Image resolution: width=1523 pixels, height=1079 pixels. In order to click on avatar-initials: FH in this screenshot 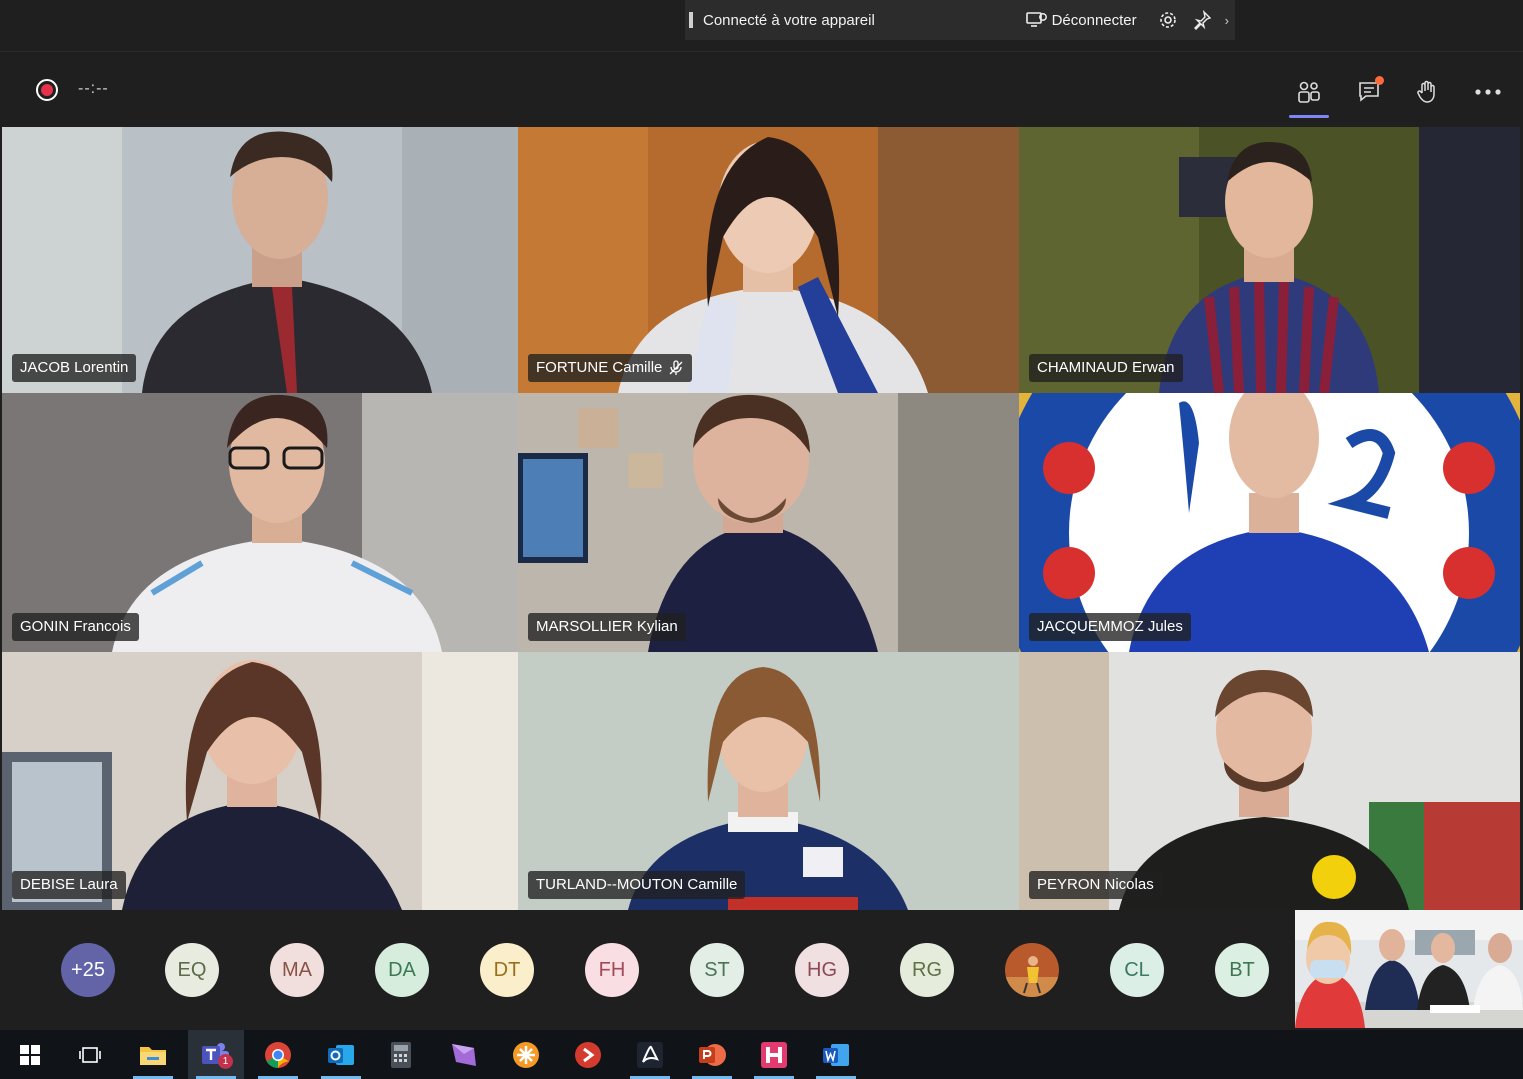, I will do `click(612, 969)`.